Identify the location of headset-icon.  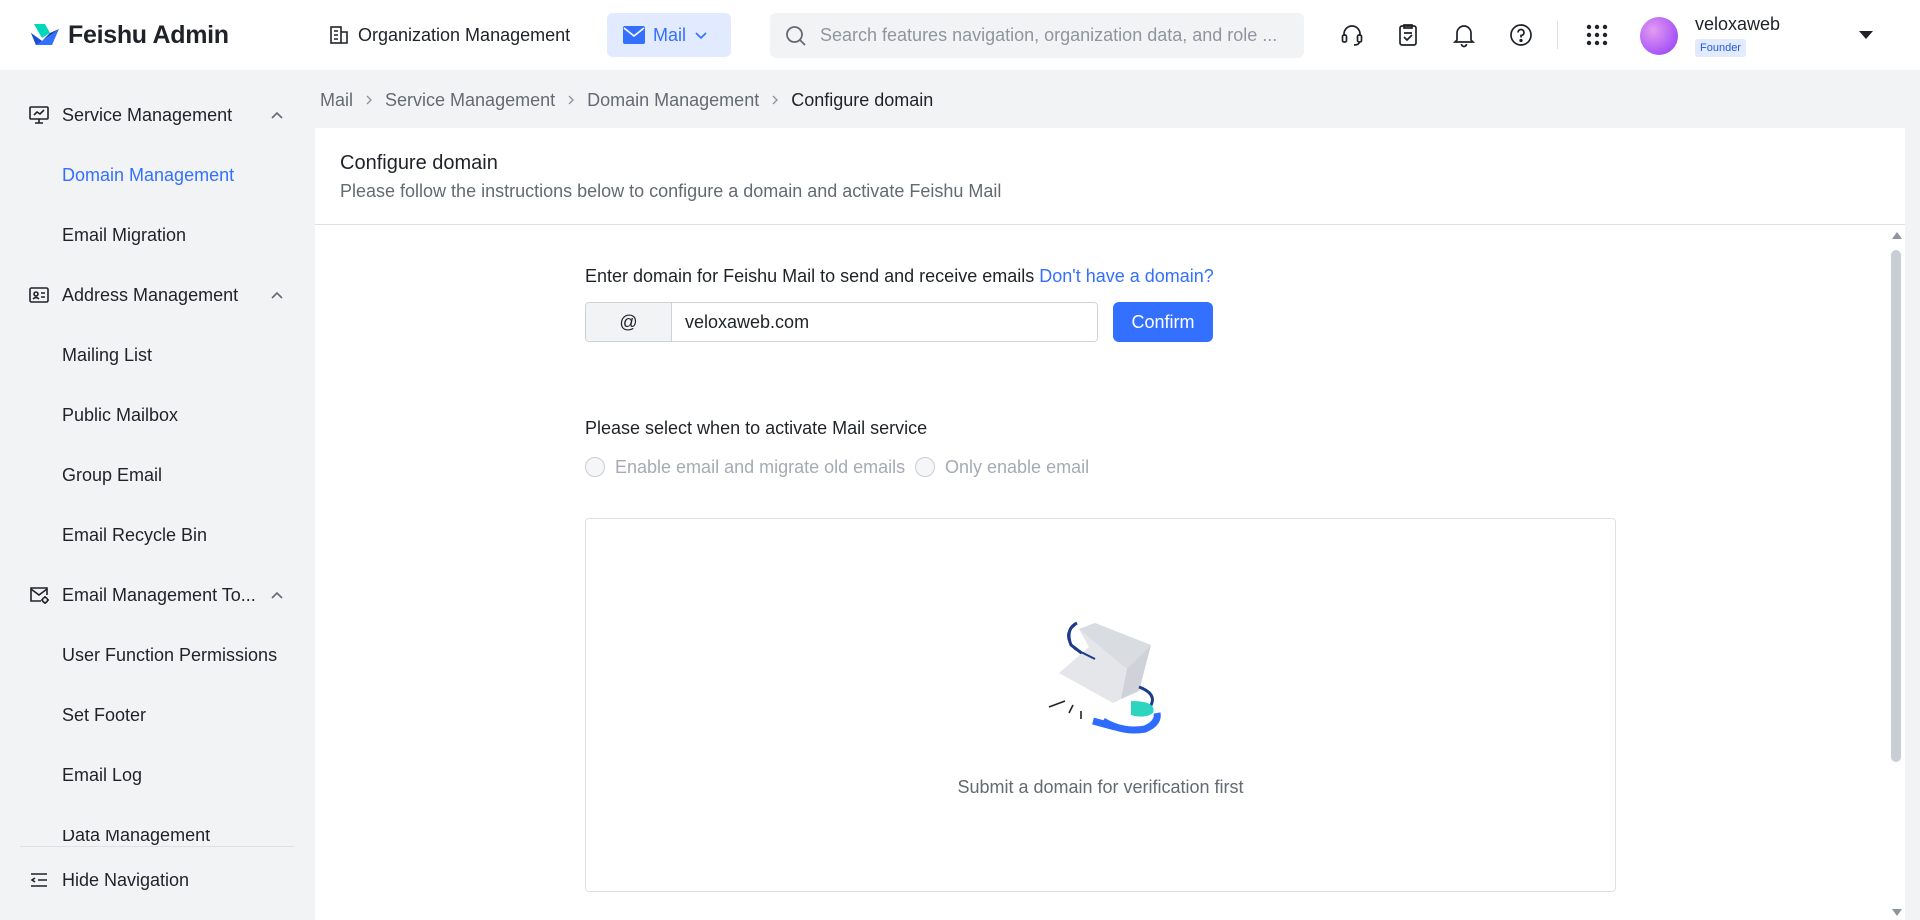
(1352, 35).